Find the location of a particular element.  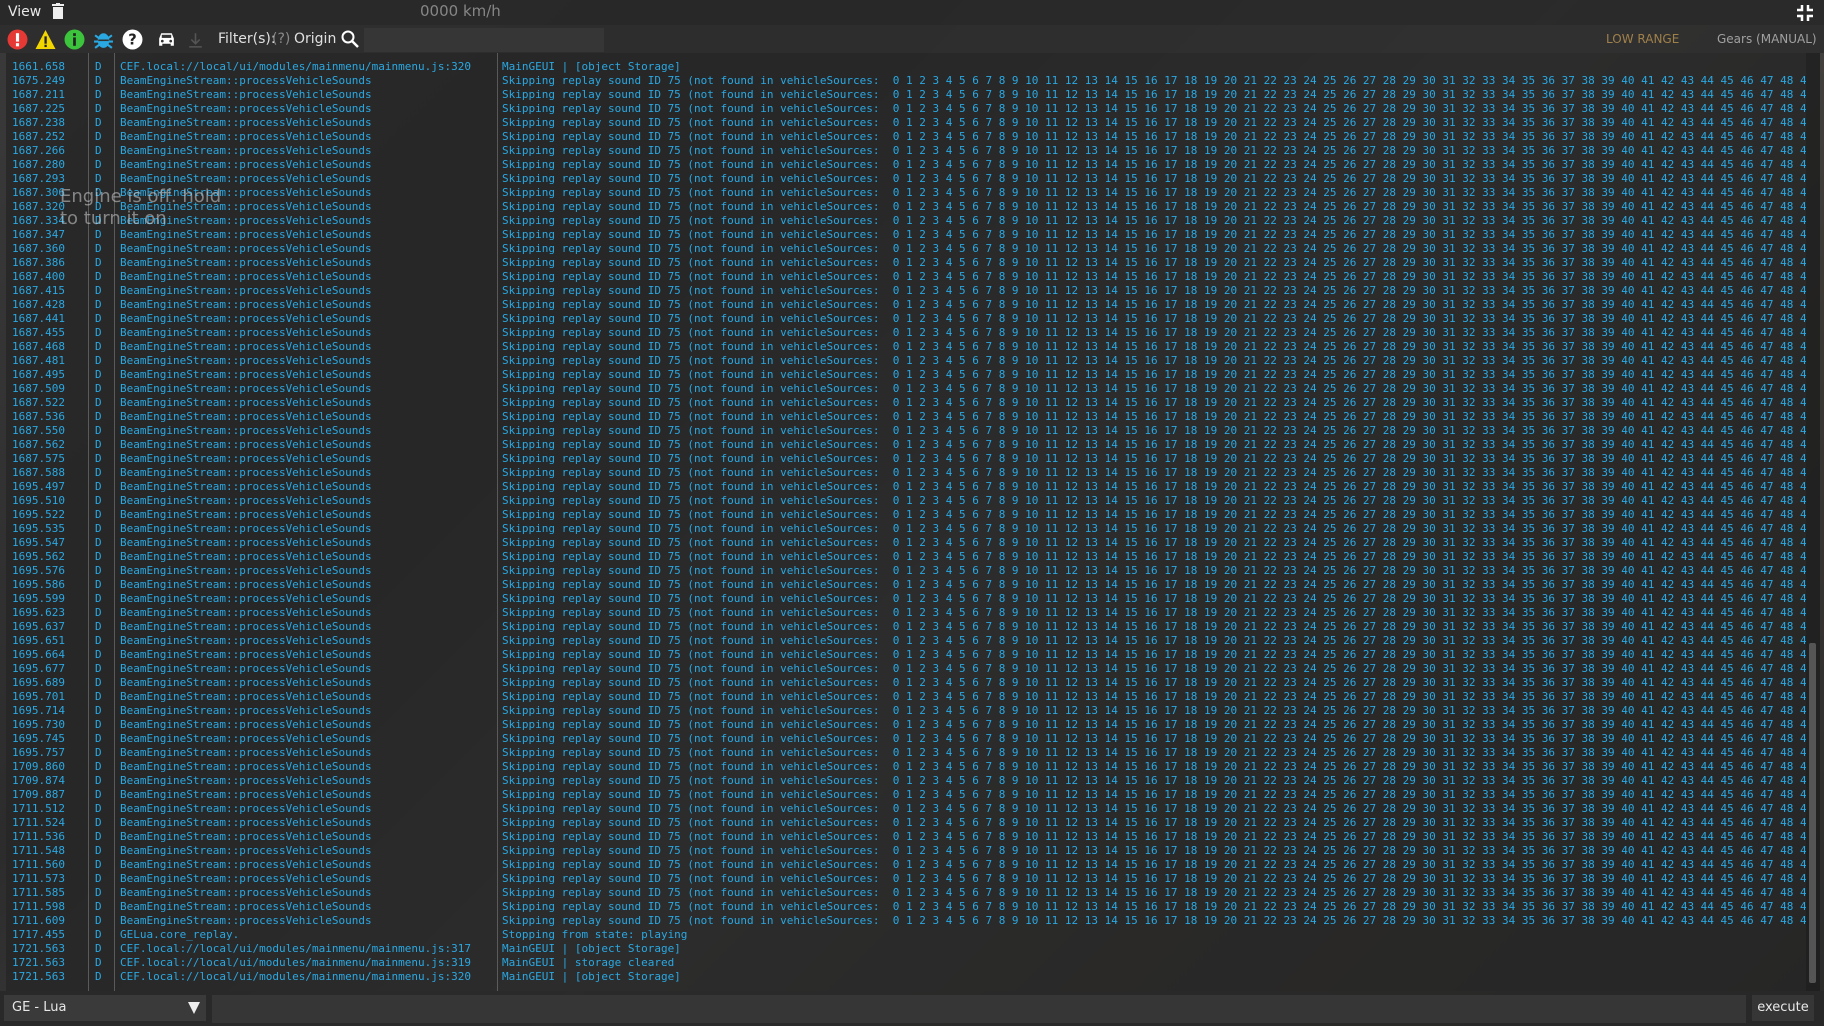

warning-filter-icon is located at coordinates (45, 39).